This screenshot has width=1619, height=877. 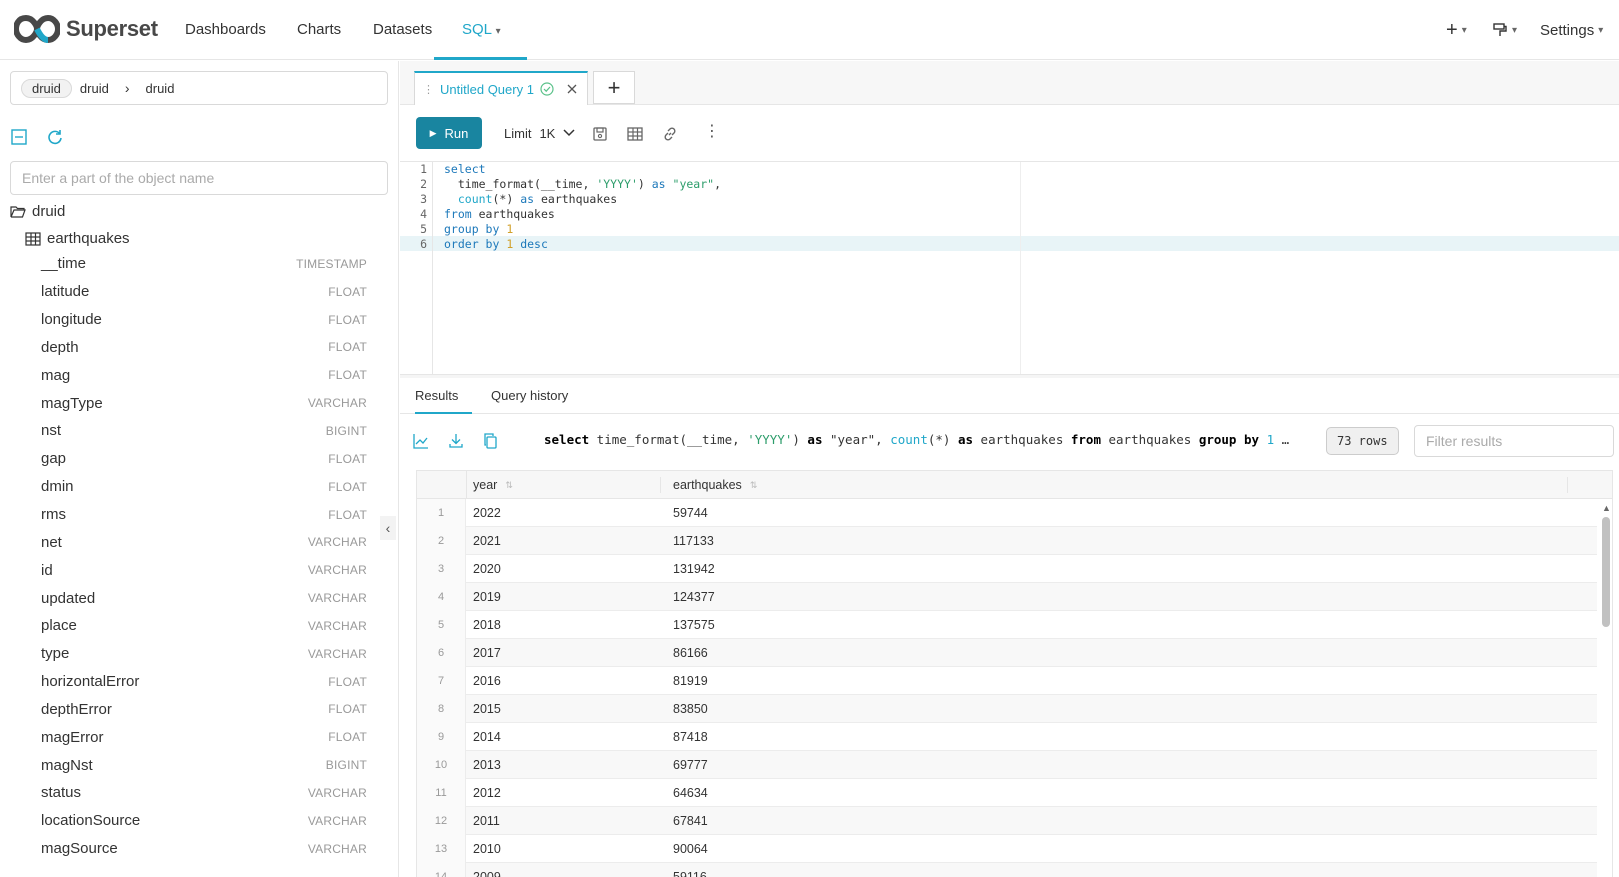 I want to click on column-header-earthquakes: earthquakes ⇅, so click(x=715, y=485).